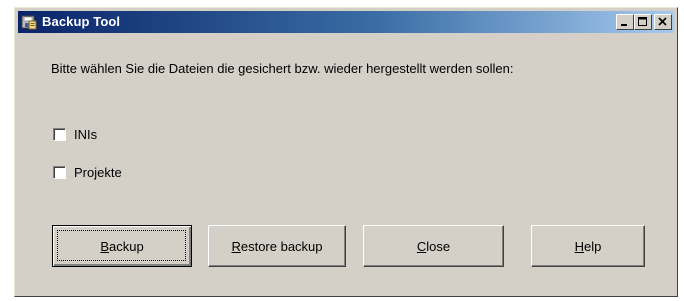  What do you see at coordinates (85, 134) in the screenshot?
I see `inis-label: INIs` at bounding box center [85, 134].